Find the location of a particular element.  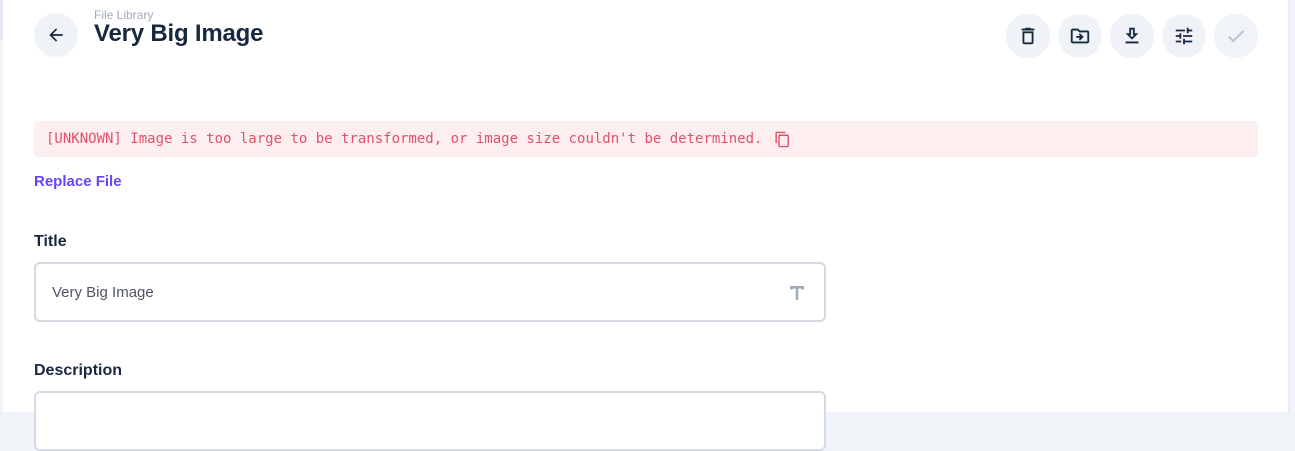

download-icon is located at coordinates (1132, 35).